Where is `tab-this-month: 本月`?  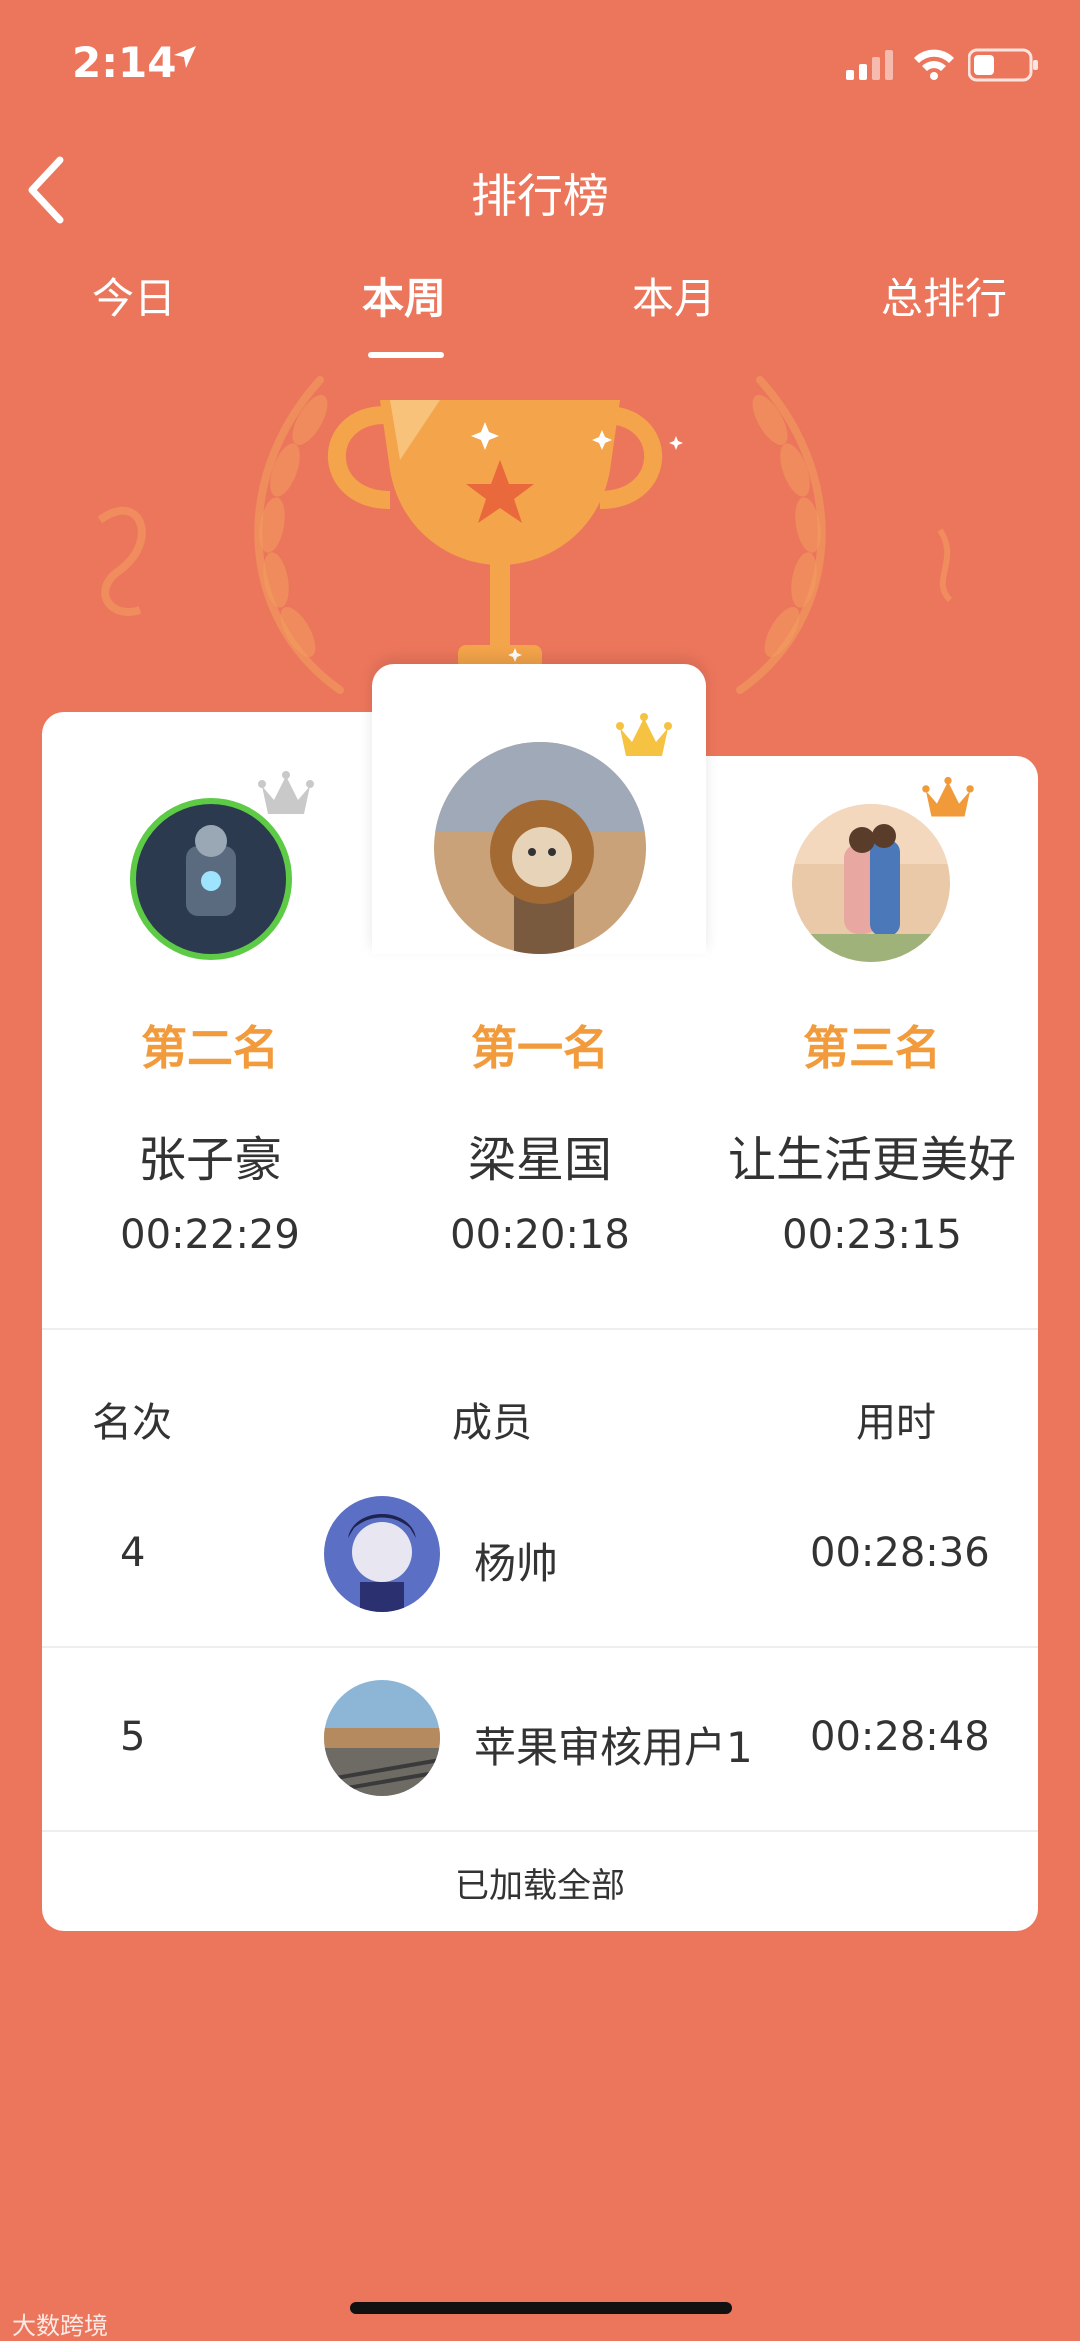
tab-this-month: 本月 is located at coordinates (674, 295).